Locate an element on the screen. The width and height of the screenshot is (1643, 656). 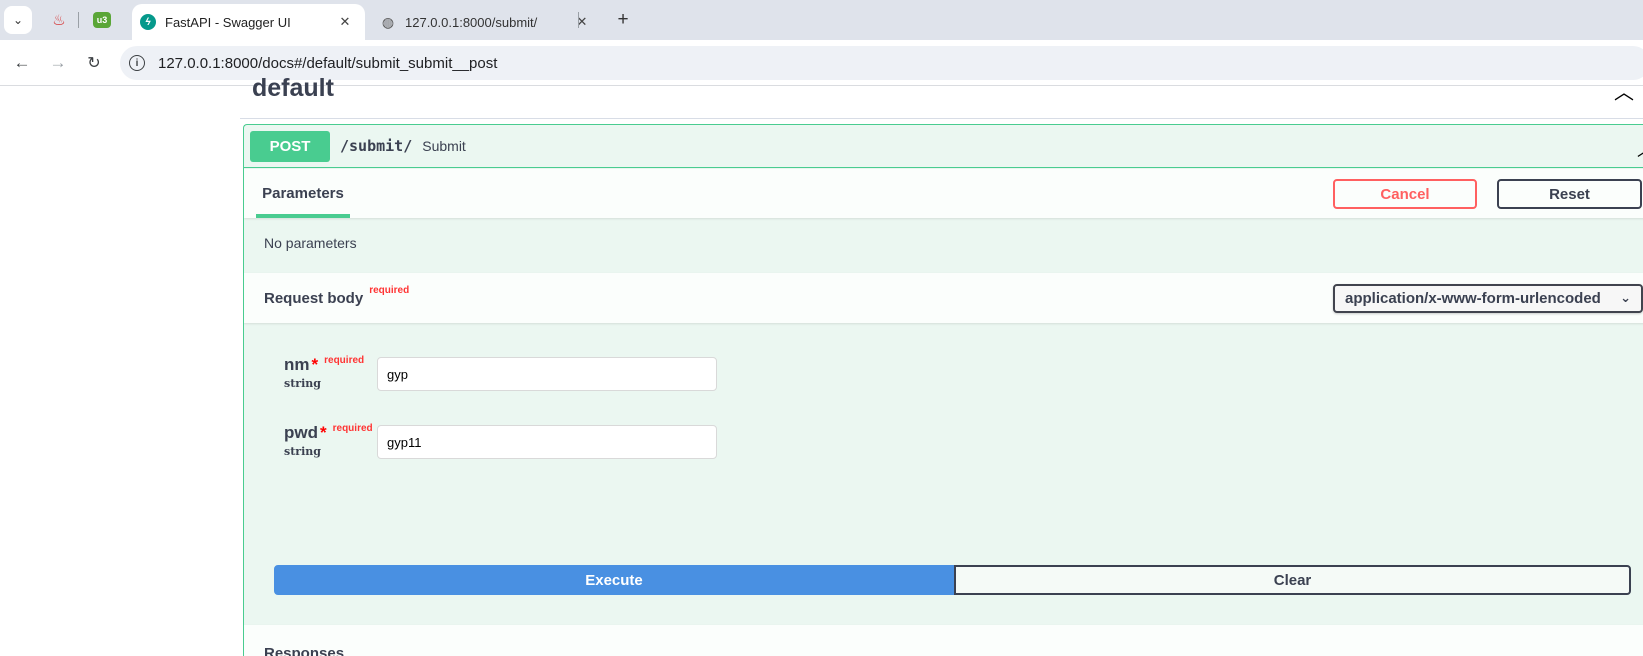
tab-swagger-ui: ϟ FastAPI - Swagger UI ✕ is located at coordinates (248, 22).